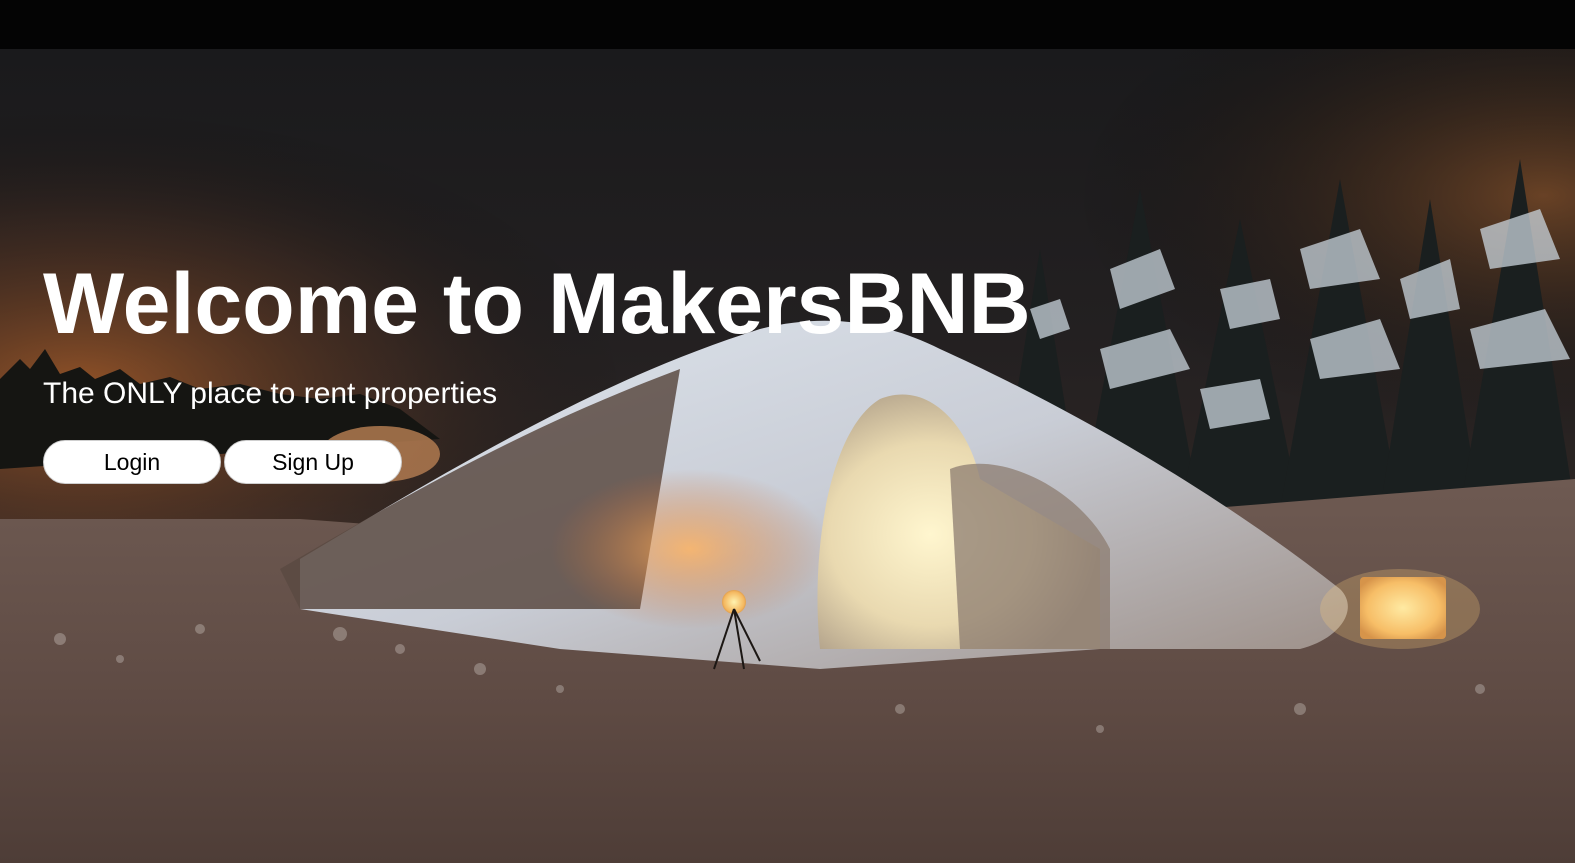 Image resolution: width=1575 pixels, height=863 pixels. I want to click on login-button: Login, so click(132, 462).